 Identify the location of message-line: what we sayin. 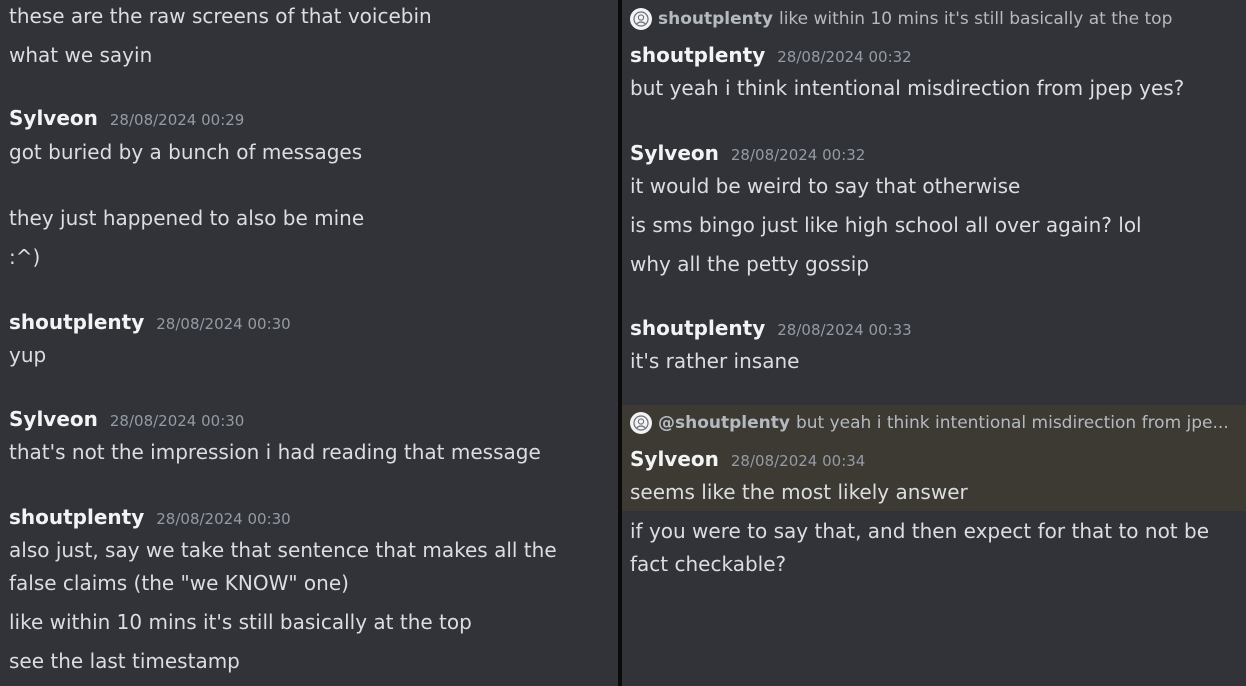
(81, 55).